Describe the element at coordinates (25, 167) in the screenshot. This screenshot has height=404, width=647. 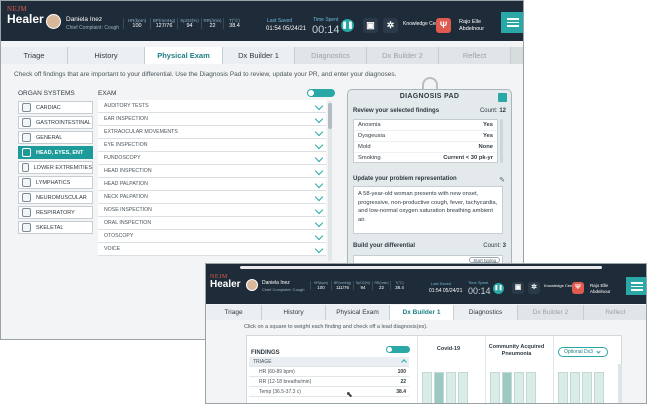
I see `leg-icon` at that location.